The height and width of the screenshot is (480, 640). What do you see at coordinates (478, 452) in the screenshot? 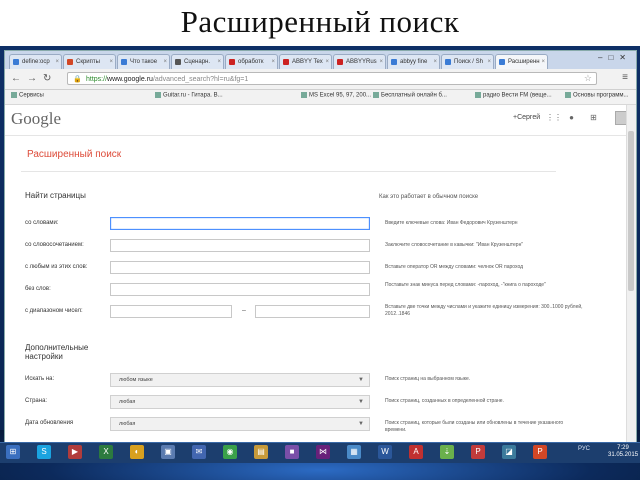
I see `pdf-icon: P` at bounding box center [478, 452].